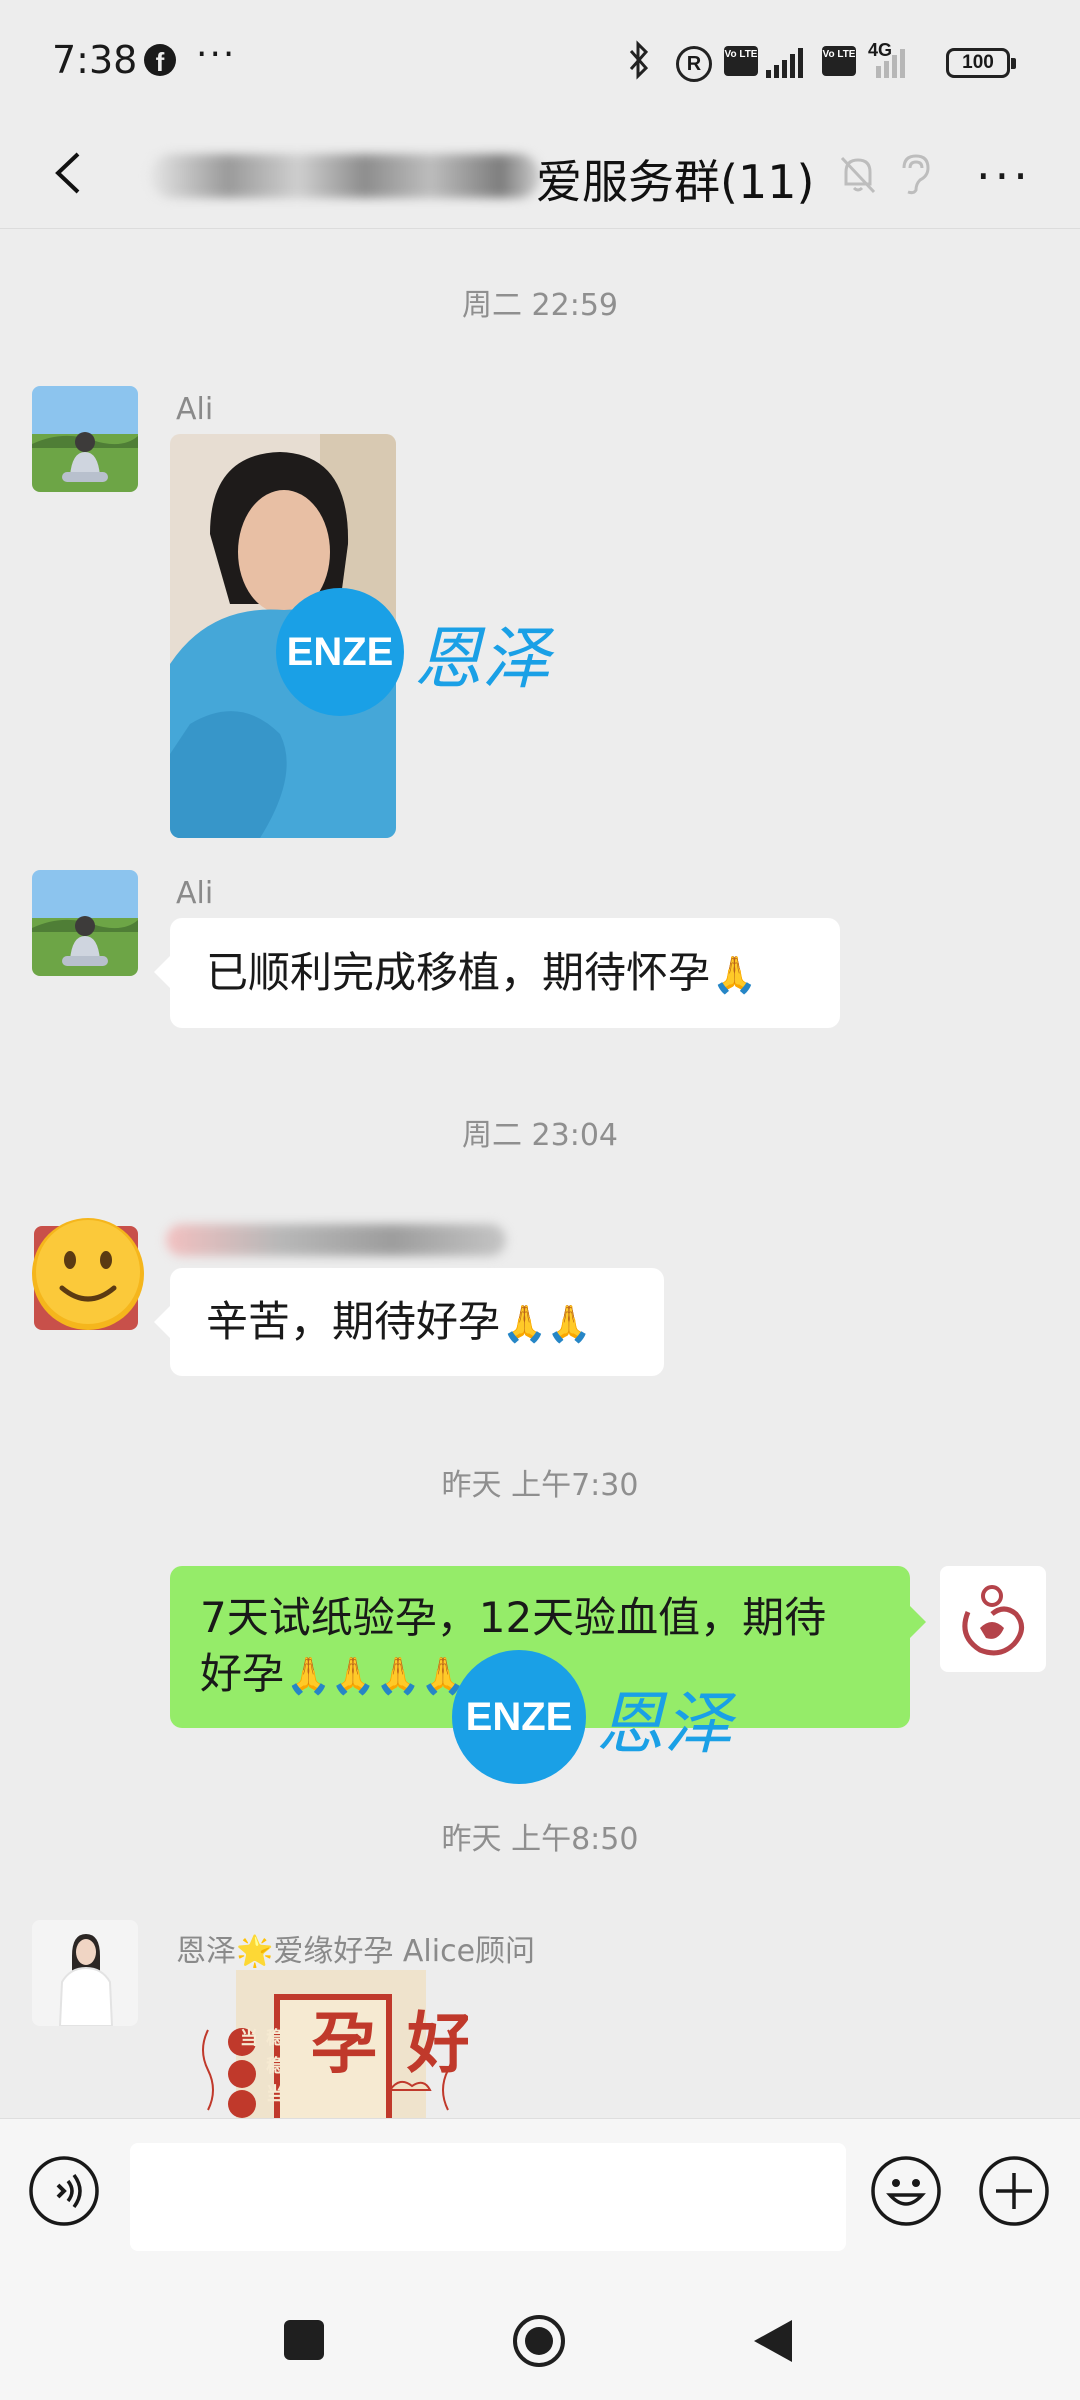  Describe the element at coordinates (540, 60) in the screenshot. I see `status-bar: 7:38 f ··· R Vo LTE Vo LTE 4G 100` at that location.